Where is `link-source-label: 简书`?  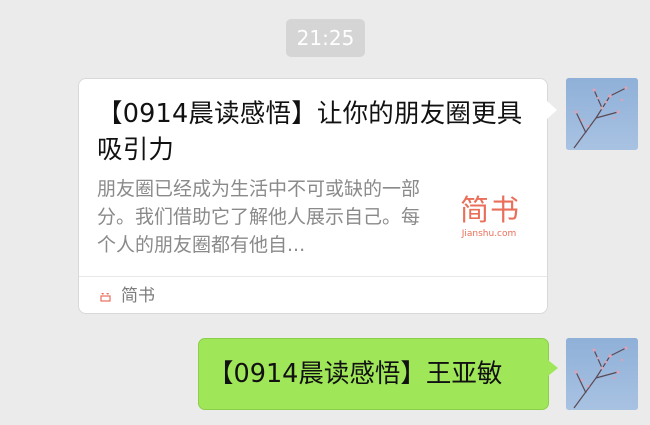 link-source-label: 简书 is located at coordinates (138, 296).